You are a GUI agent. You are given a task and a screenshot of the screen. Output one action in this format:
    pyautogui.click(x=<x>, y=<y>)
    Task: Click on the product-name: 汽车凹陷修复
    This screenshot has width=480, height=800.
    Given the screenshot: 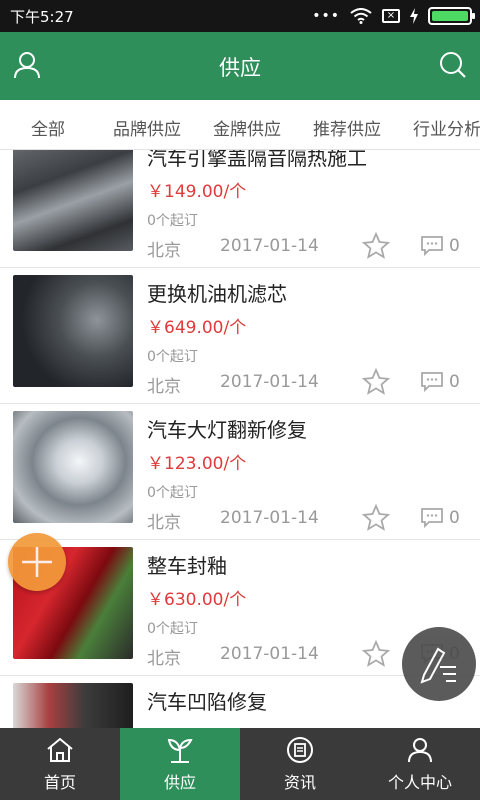 What is the action you would take?
    pyautogui.click(x=207, y=702)
    